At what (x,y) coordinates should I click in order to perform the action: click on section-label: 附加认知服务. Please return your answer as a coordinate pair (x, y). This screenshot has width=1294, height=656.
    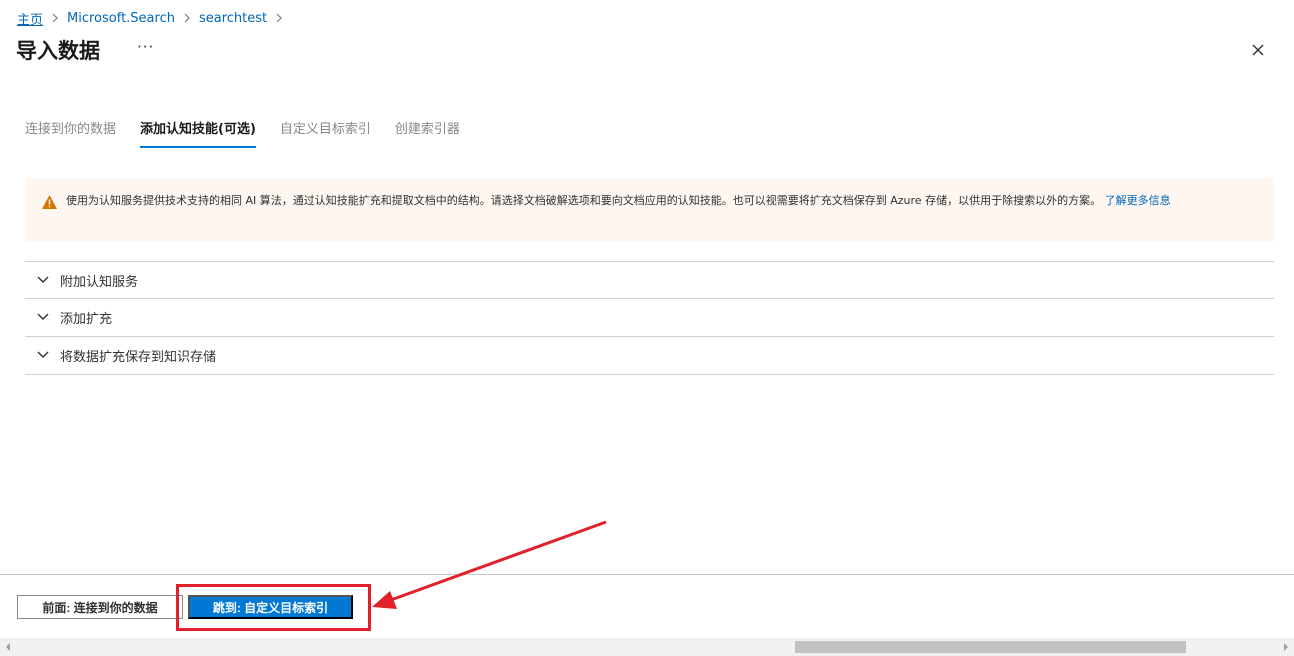
    Looking at the image, I should click on (99, 282).